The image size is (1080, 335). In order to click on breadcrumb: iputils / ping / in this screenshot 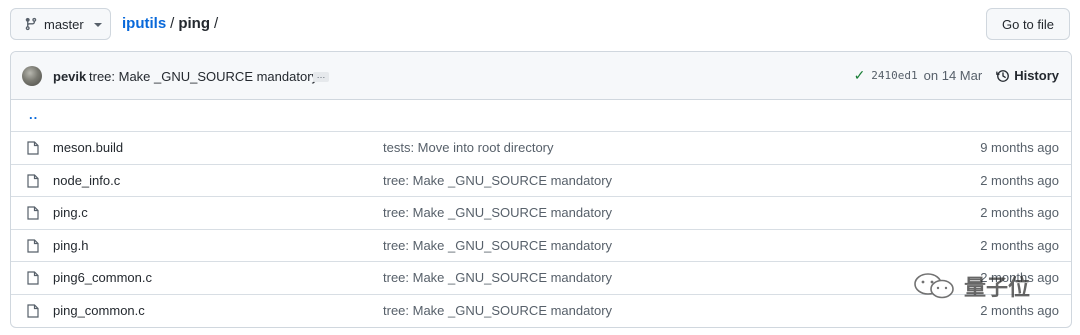, I will do `click(170, 23)`.